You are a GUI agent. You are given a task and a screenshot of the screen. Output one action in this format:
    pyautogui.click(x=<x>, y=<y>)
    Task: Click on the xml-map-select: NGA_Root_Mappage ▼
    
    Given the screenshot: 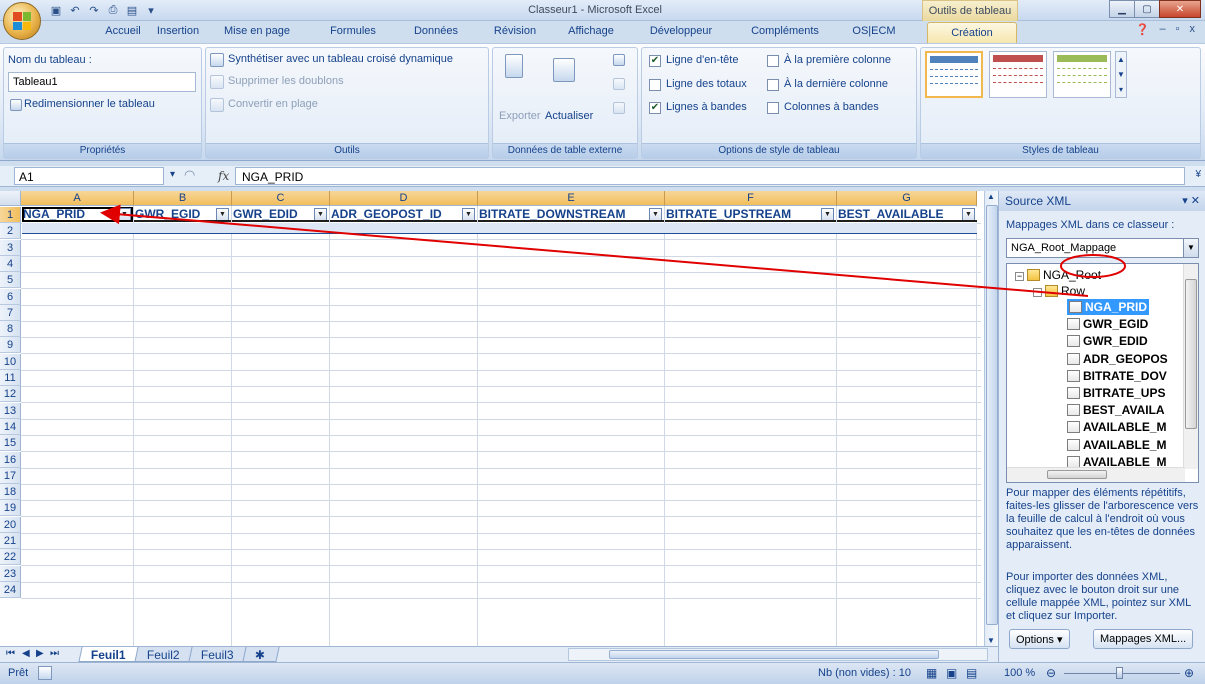 What is the action you would take?
    pyautogui.click(x=1102, y=248)
    